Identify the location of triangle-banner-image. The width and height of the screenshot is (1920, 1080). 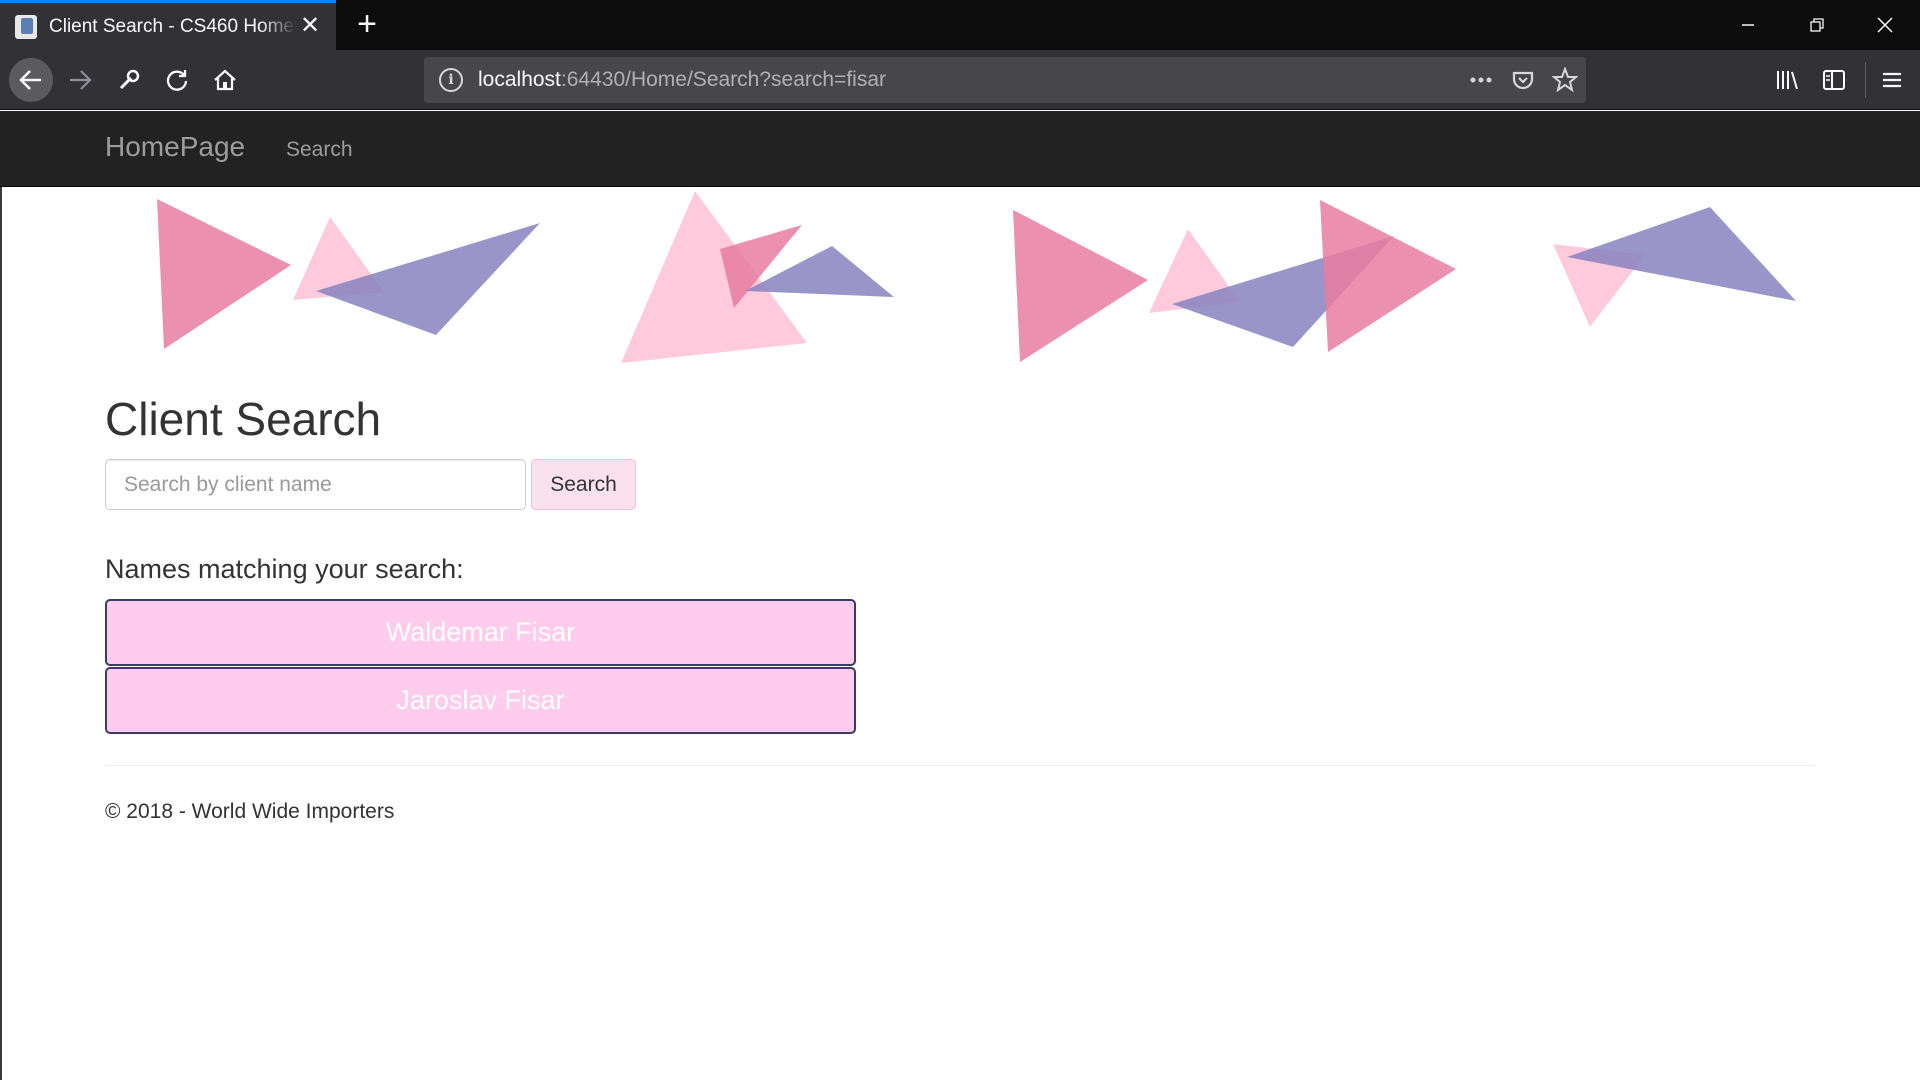
(976, 277).